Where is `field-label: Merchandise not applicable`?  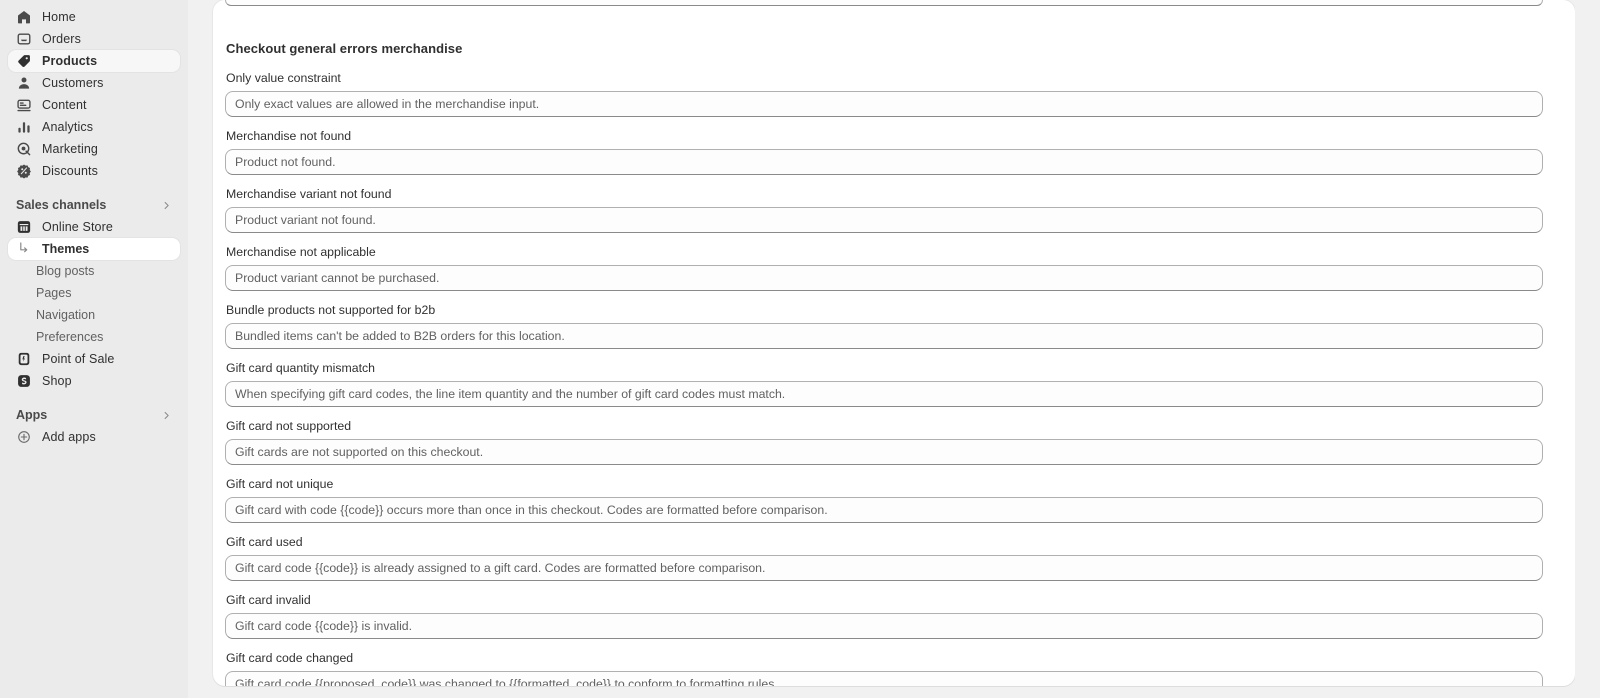 field-label: Merchandise not applicable is located at coordinates (301, 252).